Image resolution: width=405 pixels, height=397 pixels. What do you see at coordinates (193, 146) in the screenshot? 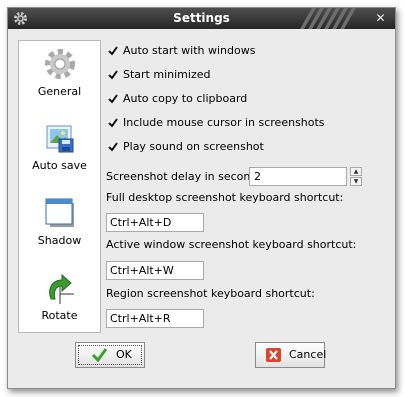
I see `checkbox-label: Play sound on screenshot` at bounding box center [193, 146].